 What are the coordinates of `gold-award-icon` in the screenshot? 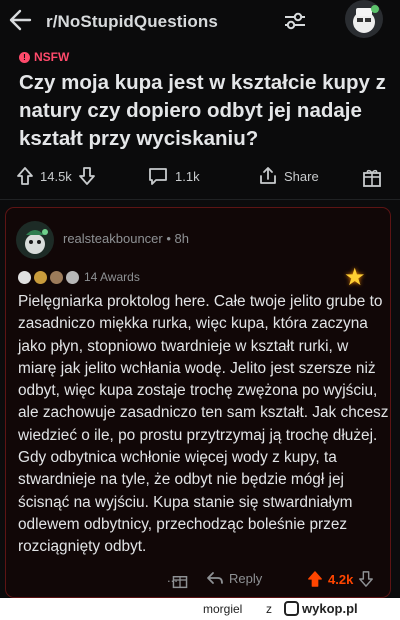 It's located at (40, 277).